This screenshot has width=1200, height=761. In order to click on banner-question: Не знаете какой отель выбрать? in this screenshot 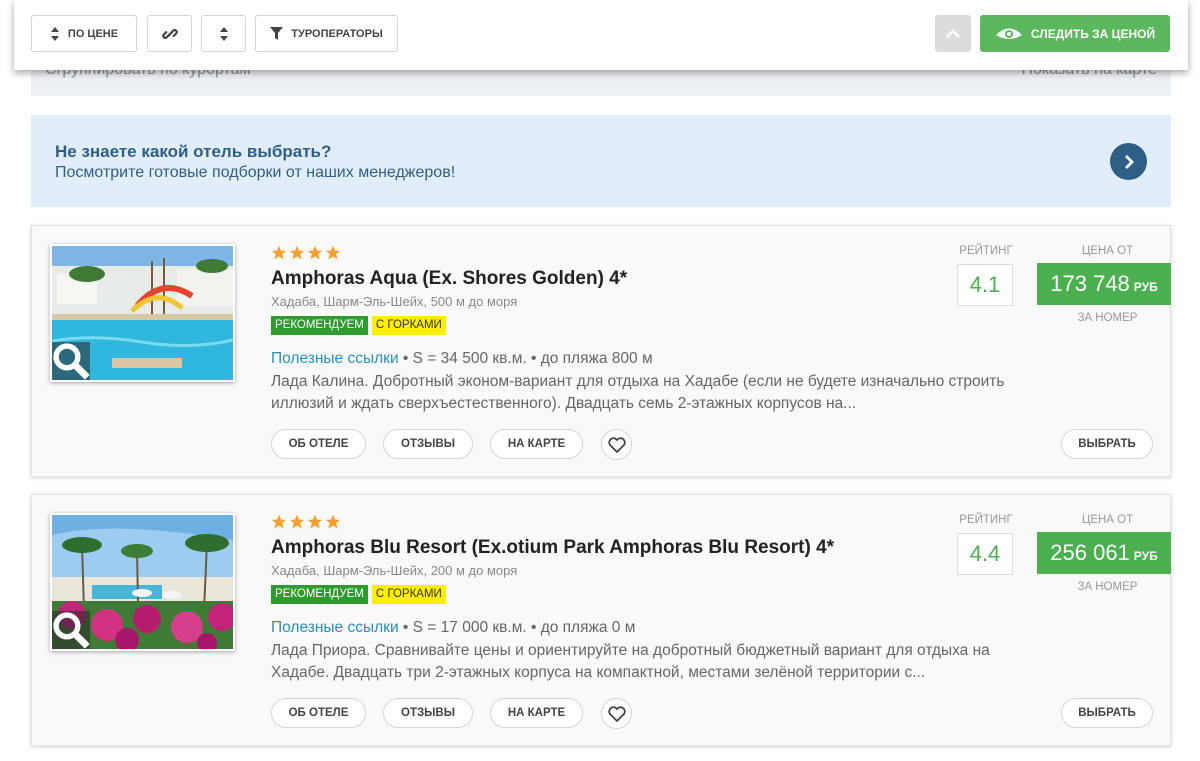, I will do `click(193, 151)`.